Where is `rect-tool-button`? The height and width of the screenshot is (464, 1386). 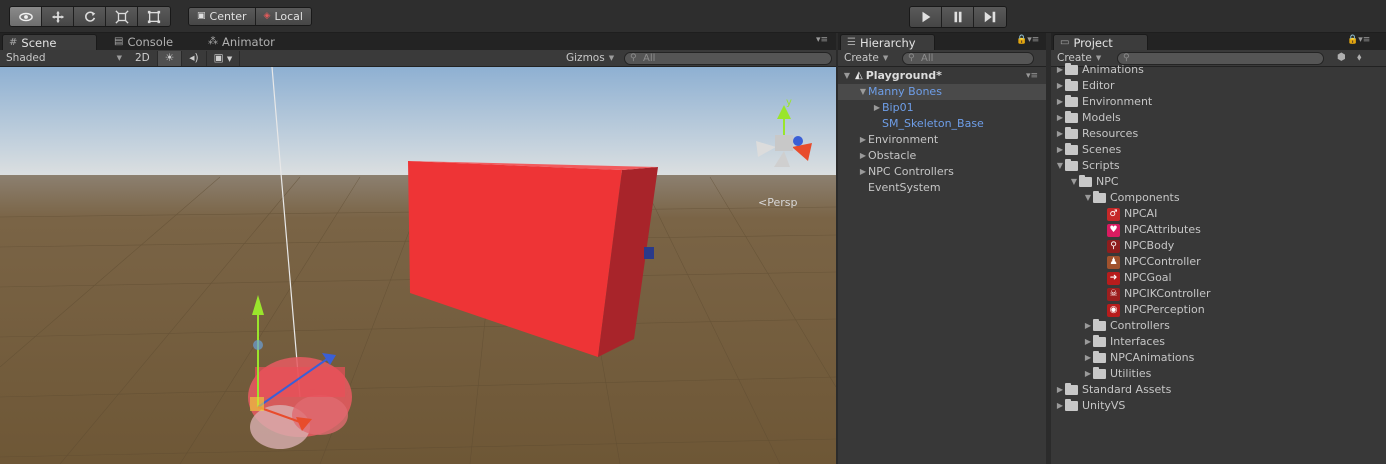
rect-tool-button is located at coordinates (154, 16).